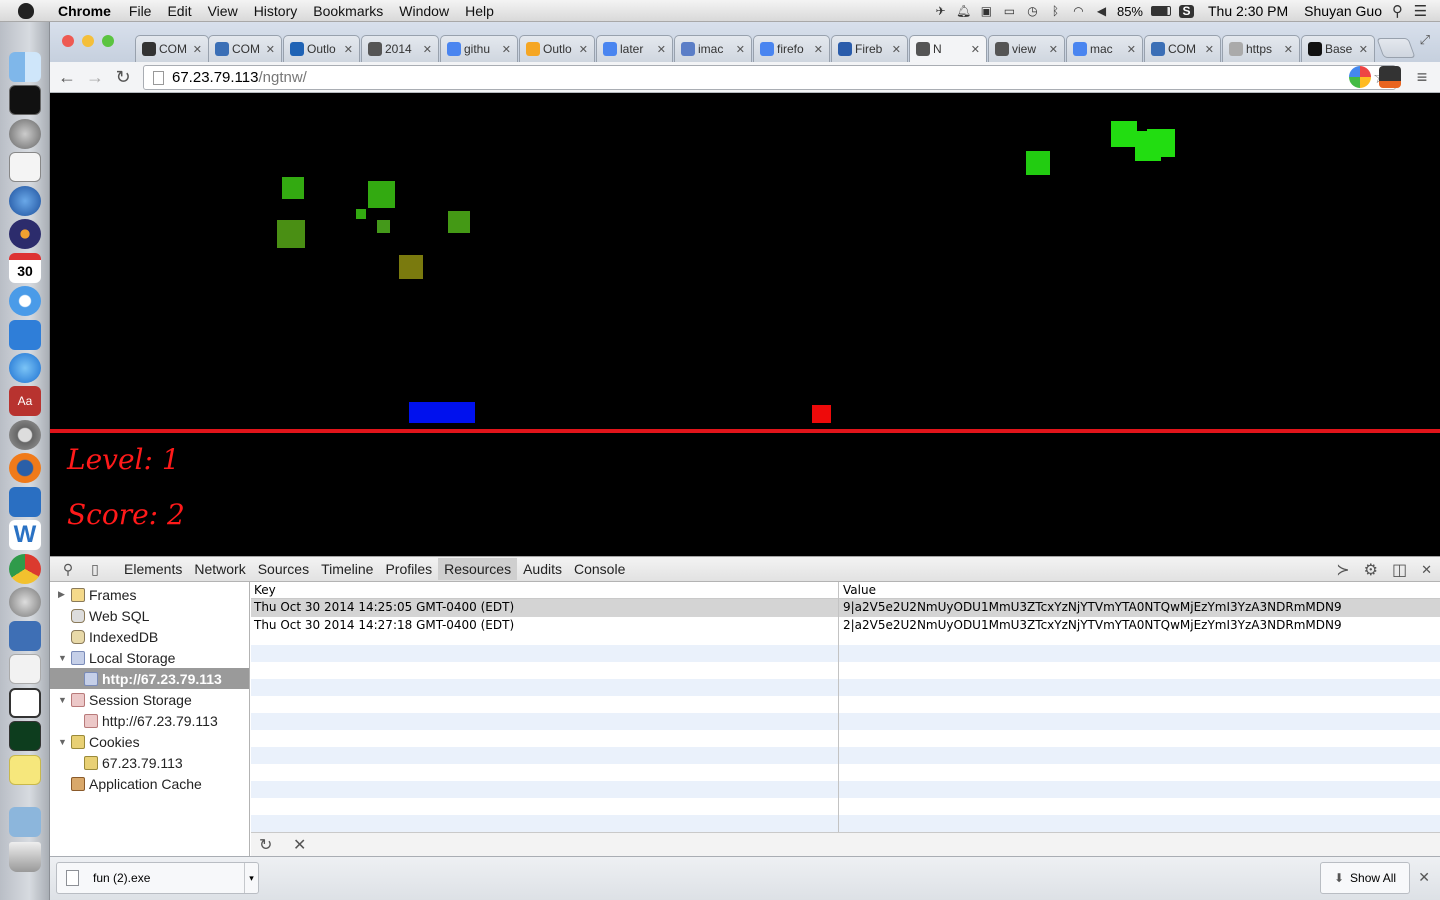 The height and width of the screenshot is (900, 1440). Describe the element at coordinates (1104, 48) in the screenshot. I see `browser-tab: mac ✕` at that location.